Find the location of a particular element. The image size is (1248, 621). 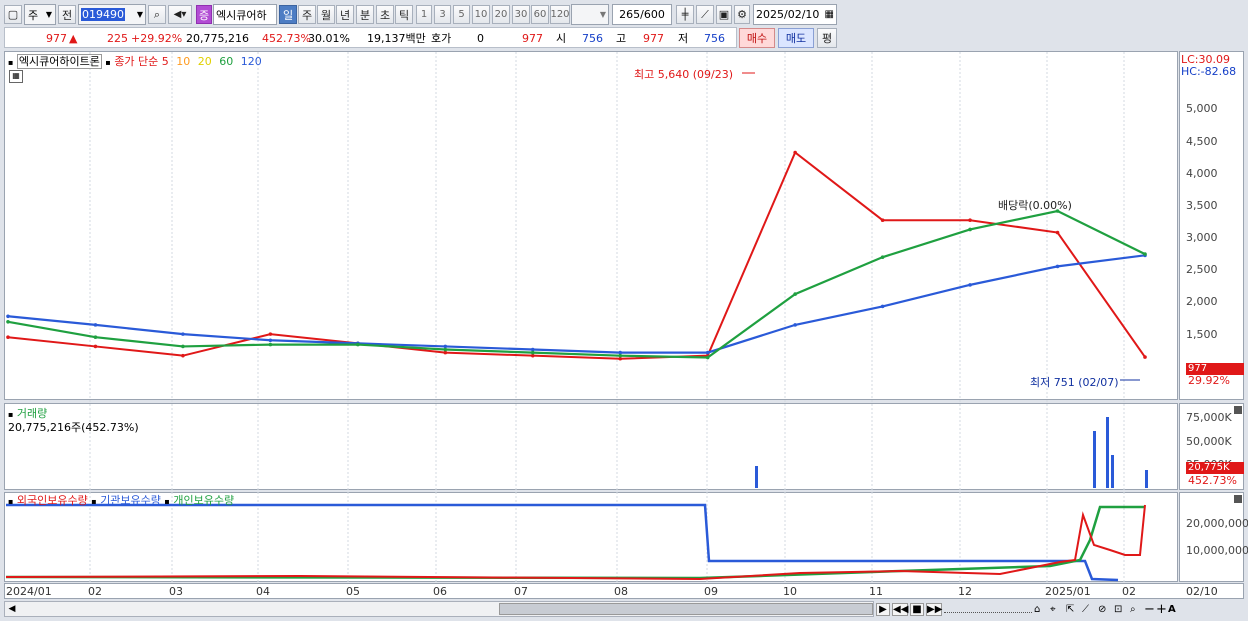

last-pct-tag: 29.92% is located at coordinates (1209, 380).